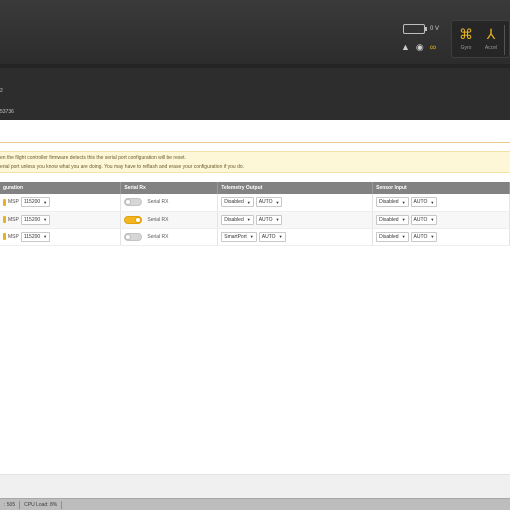  I want to click on telemetry-cell: Disabled ▼ AUTO ▼, so click(295, 220).